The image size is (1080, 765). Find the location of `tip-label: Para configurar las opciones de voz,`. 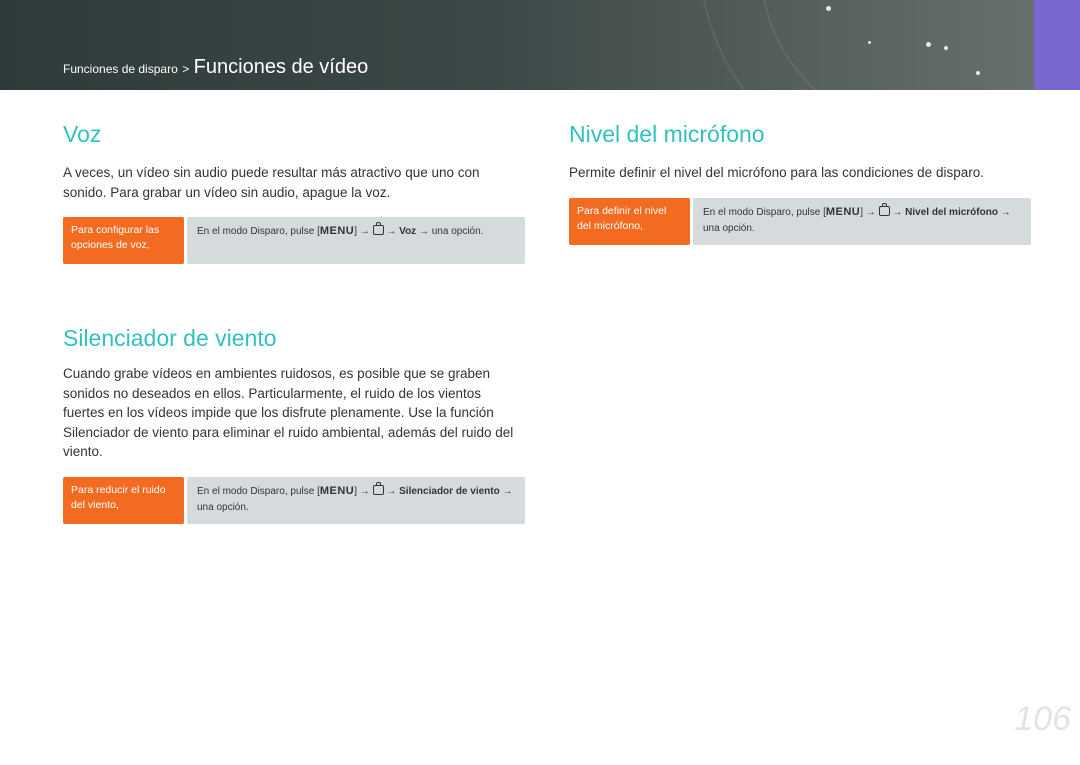

tip-label: Para configurar las opciones de voz, is located at coordinates (123, 240).